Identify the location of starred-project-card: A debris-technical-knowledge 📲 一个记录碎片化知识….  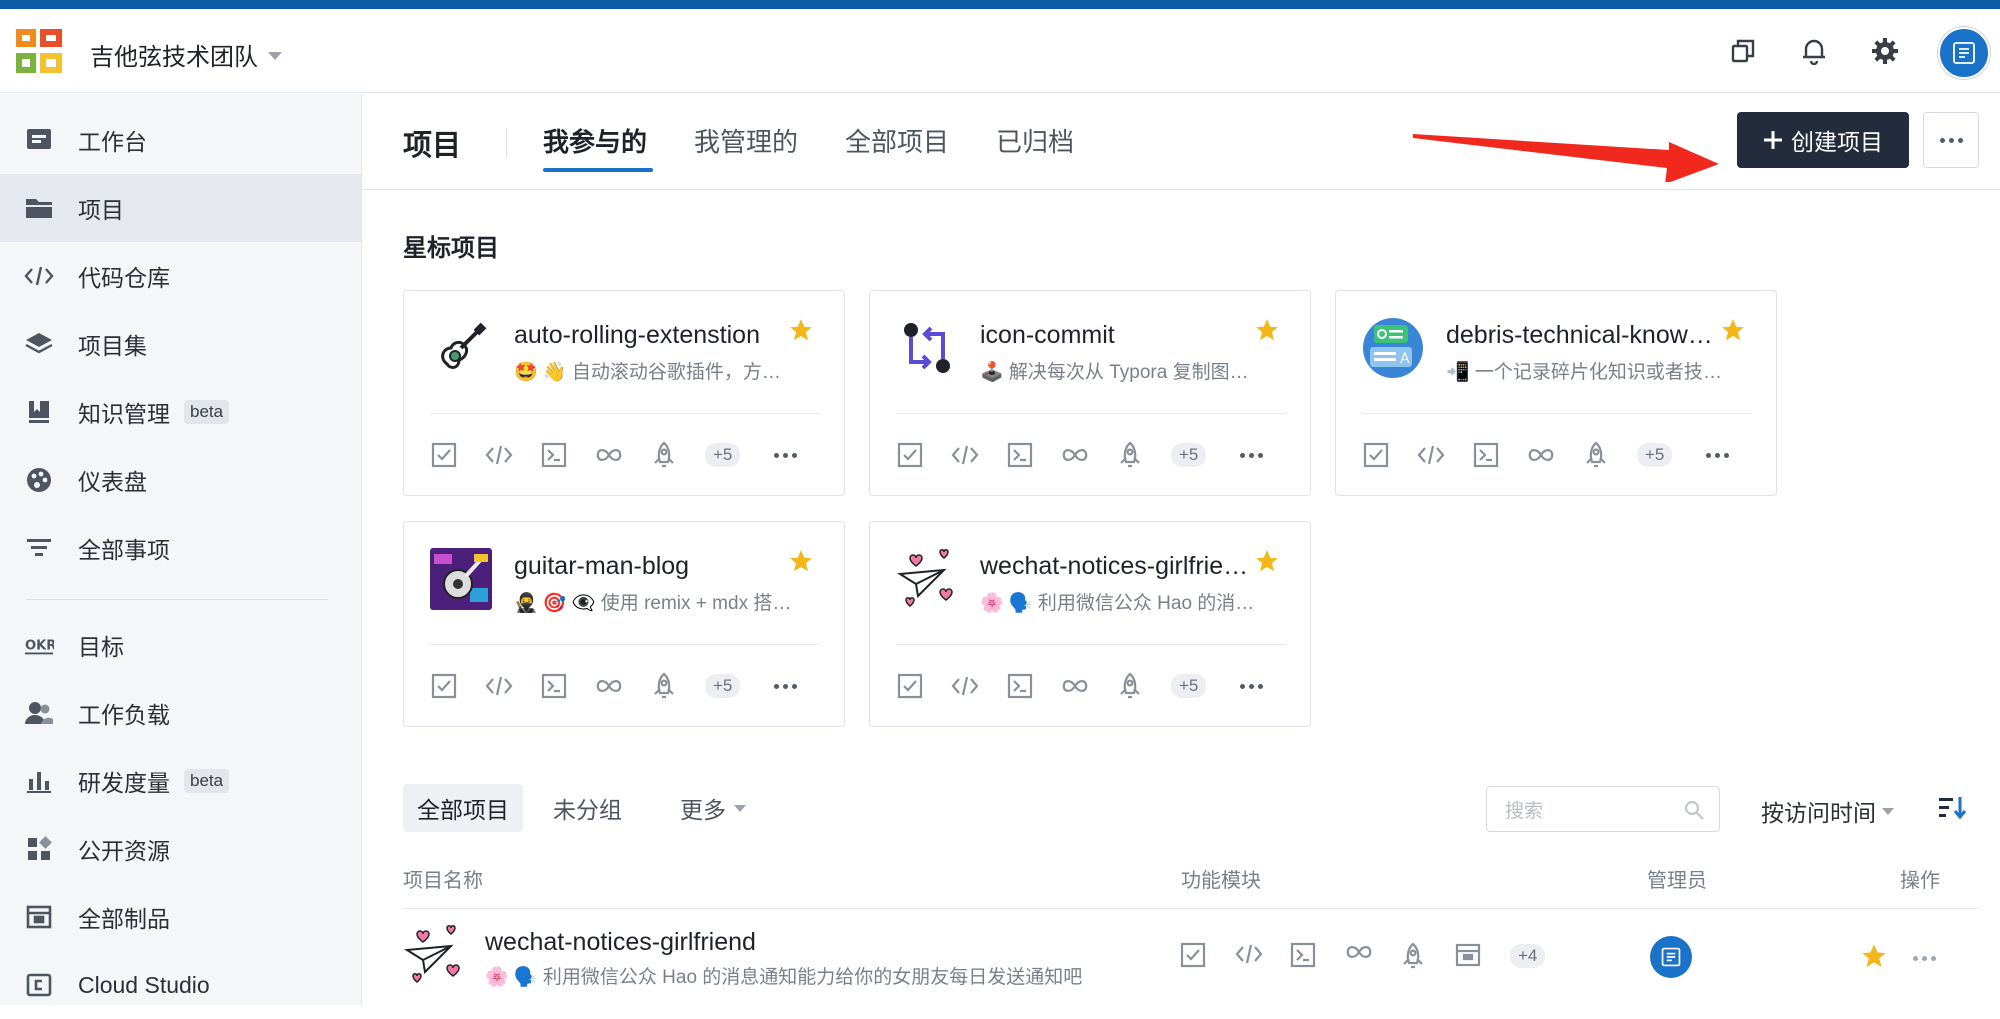
(1556, 393).